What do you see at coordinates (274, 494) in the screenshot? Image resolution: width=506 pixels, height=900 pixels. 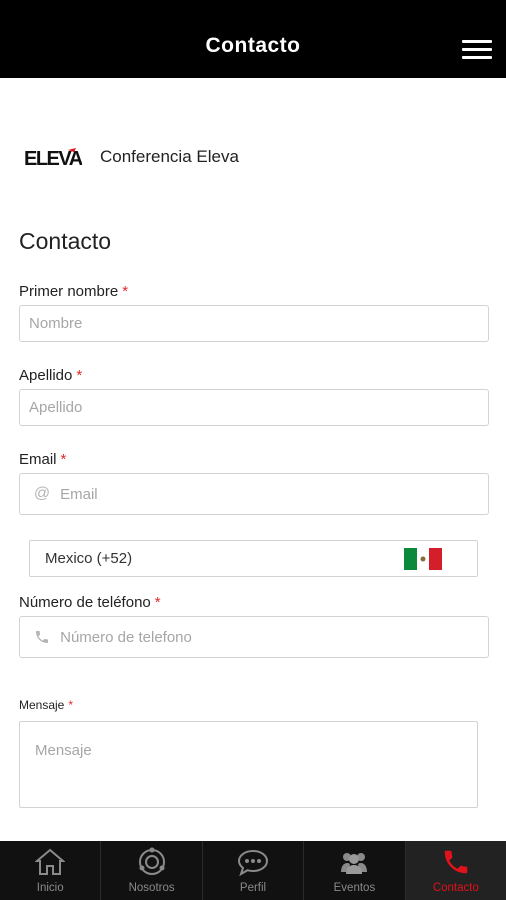 I see `email-input` at bounding box center [274, 494].